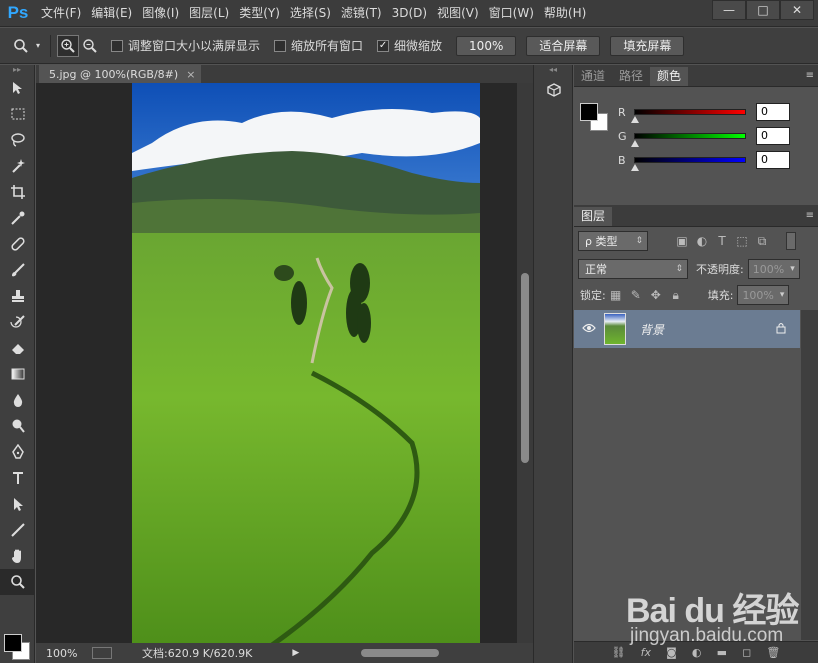  Describe the element at coordinates (17, 244) in the screenshot. I see `healing-brush-tool-icon` at that location.